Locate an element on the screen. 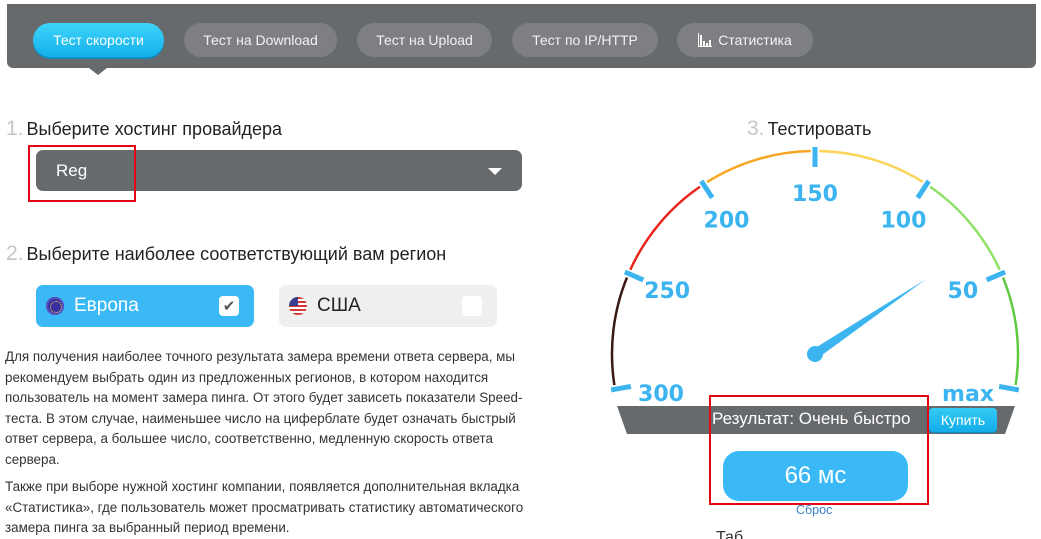  gauge-tick-label: 100 is located at coordinates (904, 220).